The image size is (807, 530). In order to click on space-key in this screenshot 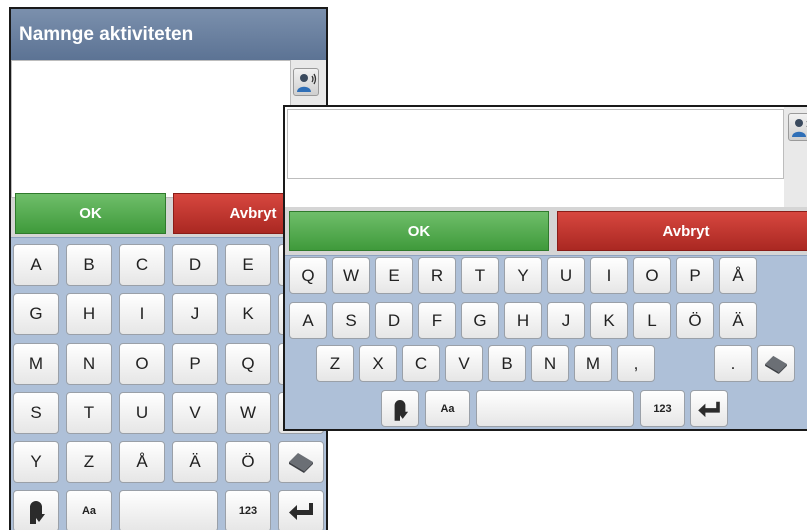, I will do `click(168, 510)`.